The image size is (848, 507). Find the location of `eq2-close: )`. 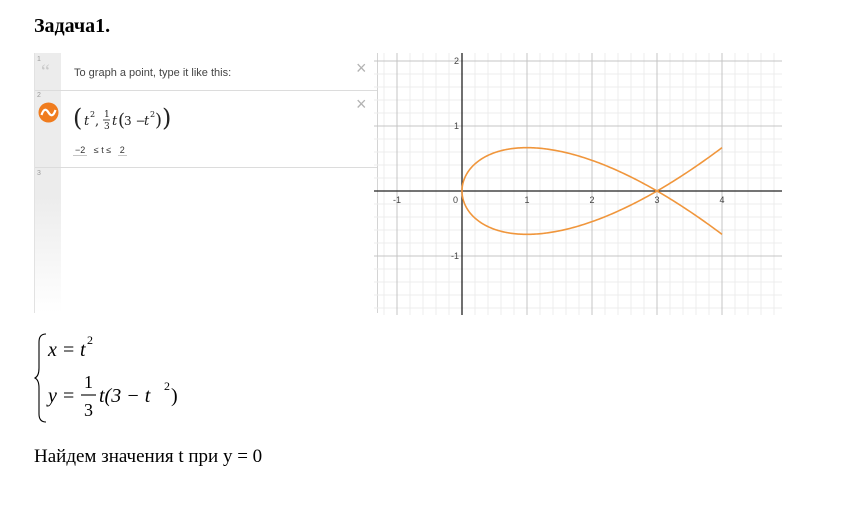

eq2-close: ) is located at coordinates (174, 396).